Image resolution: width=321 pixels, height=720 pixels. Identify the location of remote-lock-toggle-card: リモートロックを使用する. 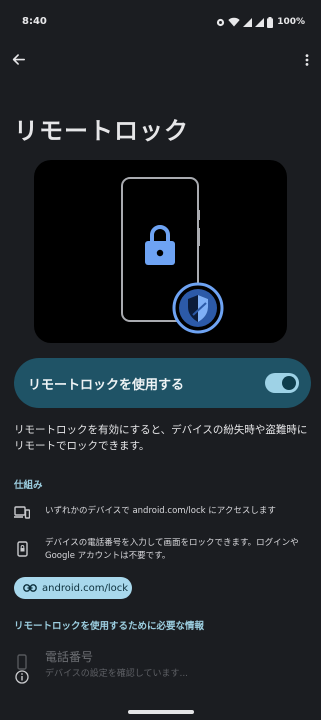
(162, 383).